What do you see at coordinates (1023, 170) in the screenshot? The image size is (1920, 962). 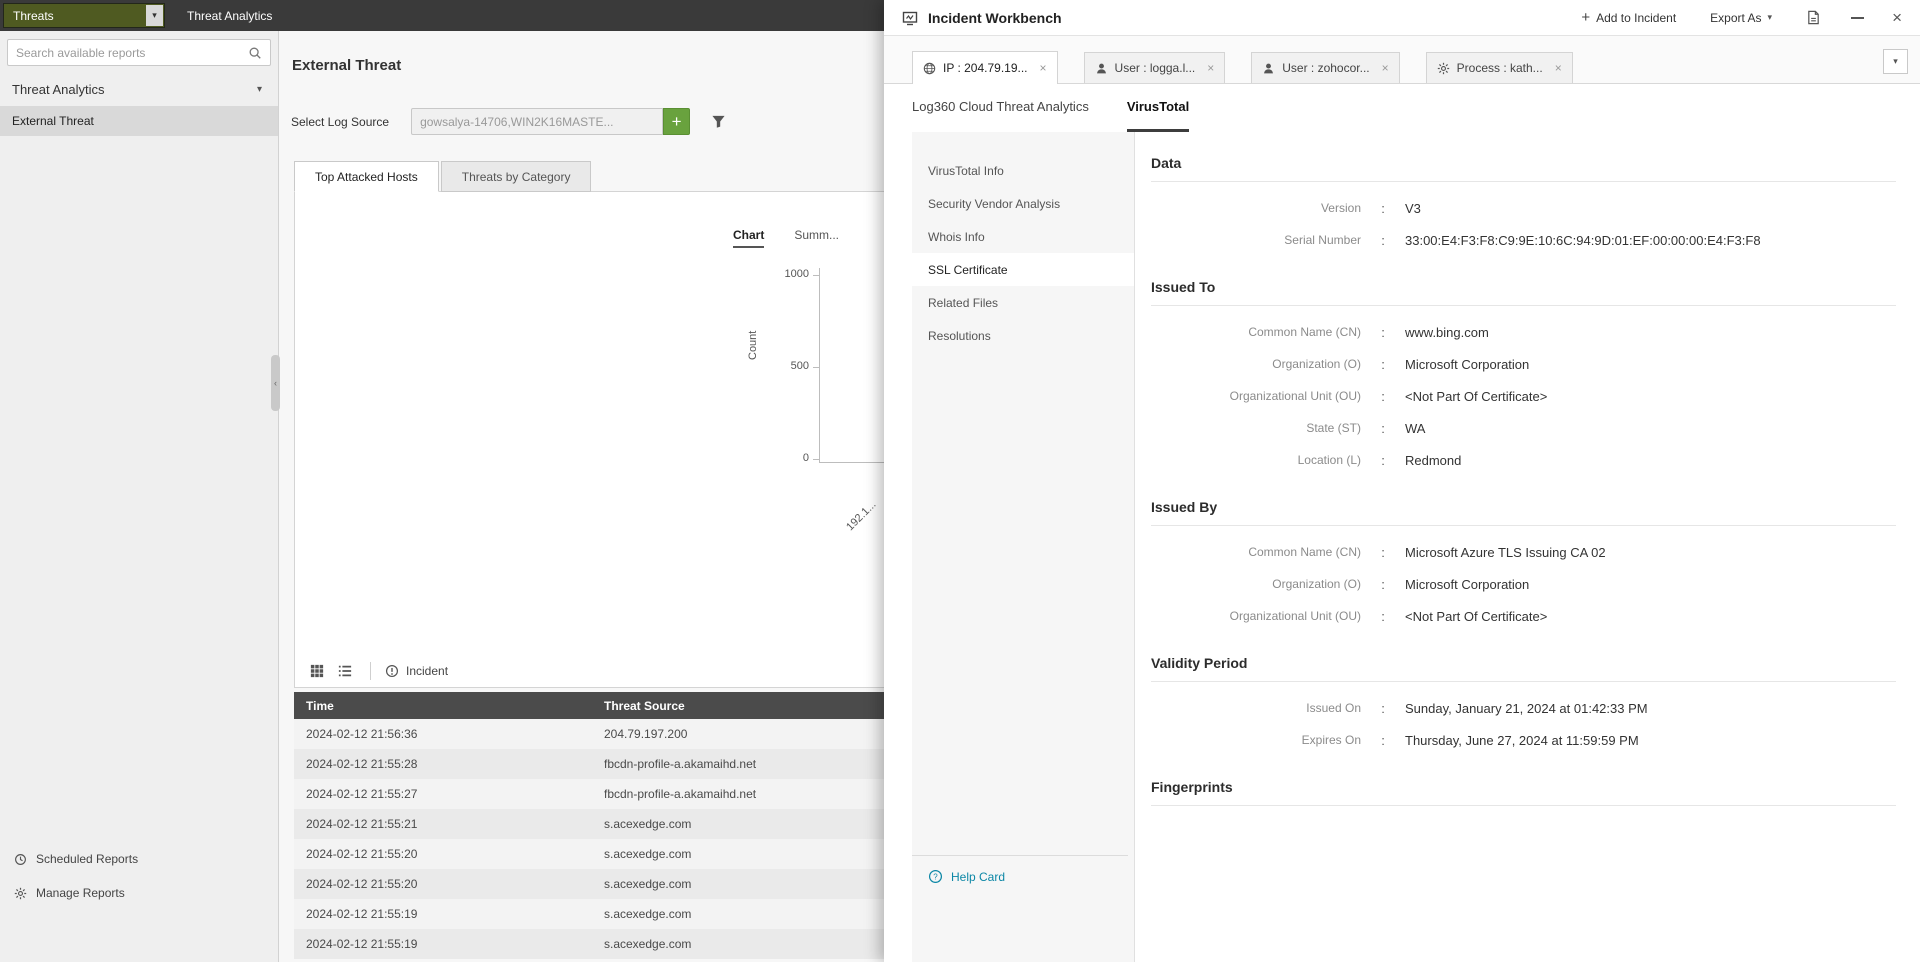 I see `nav-item-virustotal-info: VirusTotal Info` at bounding box center [1023, 170].